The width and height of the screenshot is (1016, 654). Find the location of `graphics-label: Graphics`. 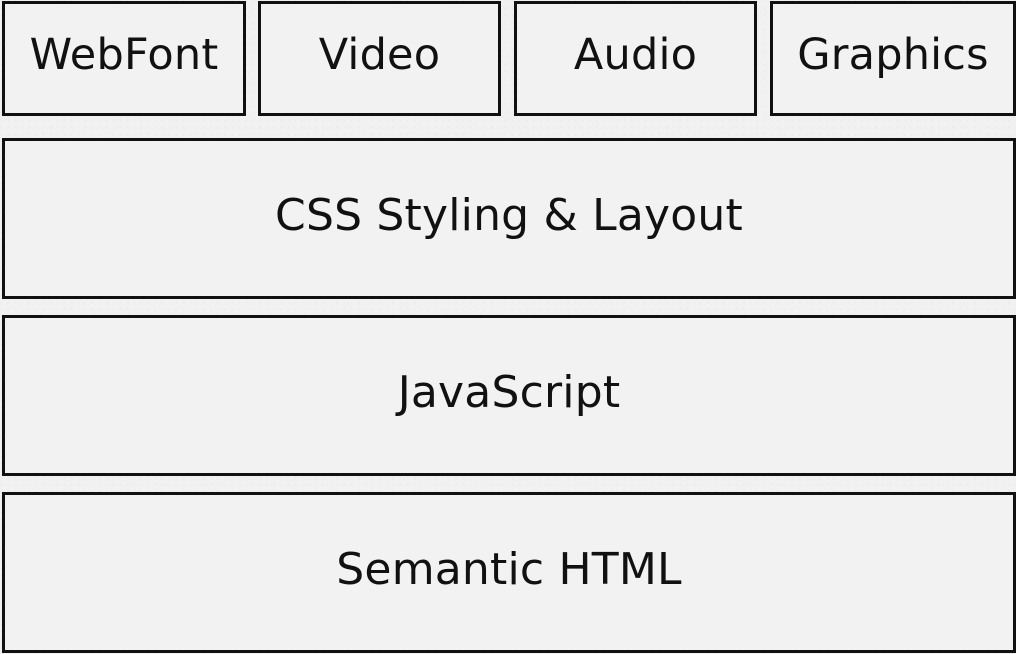

graphics-label: Graphics is located at coordinates (893, 55).